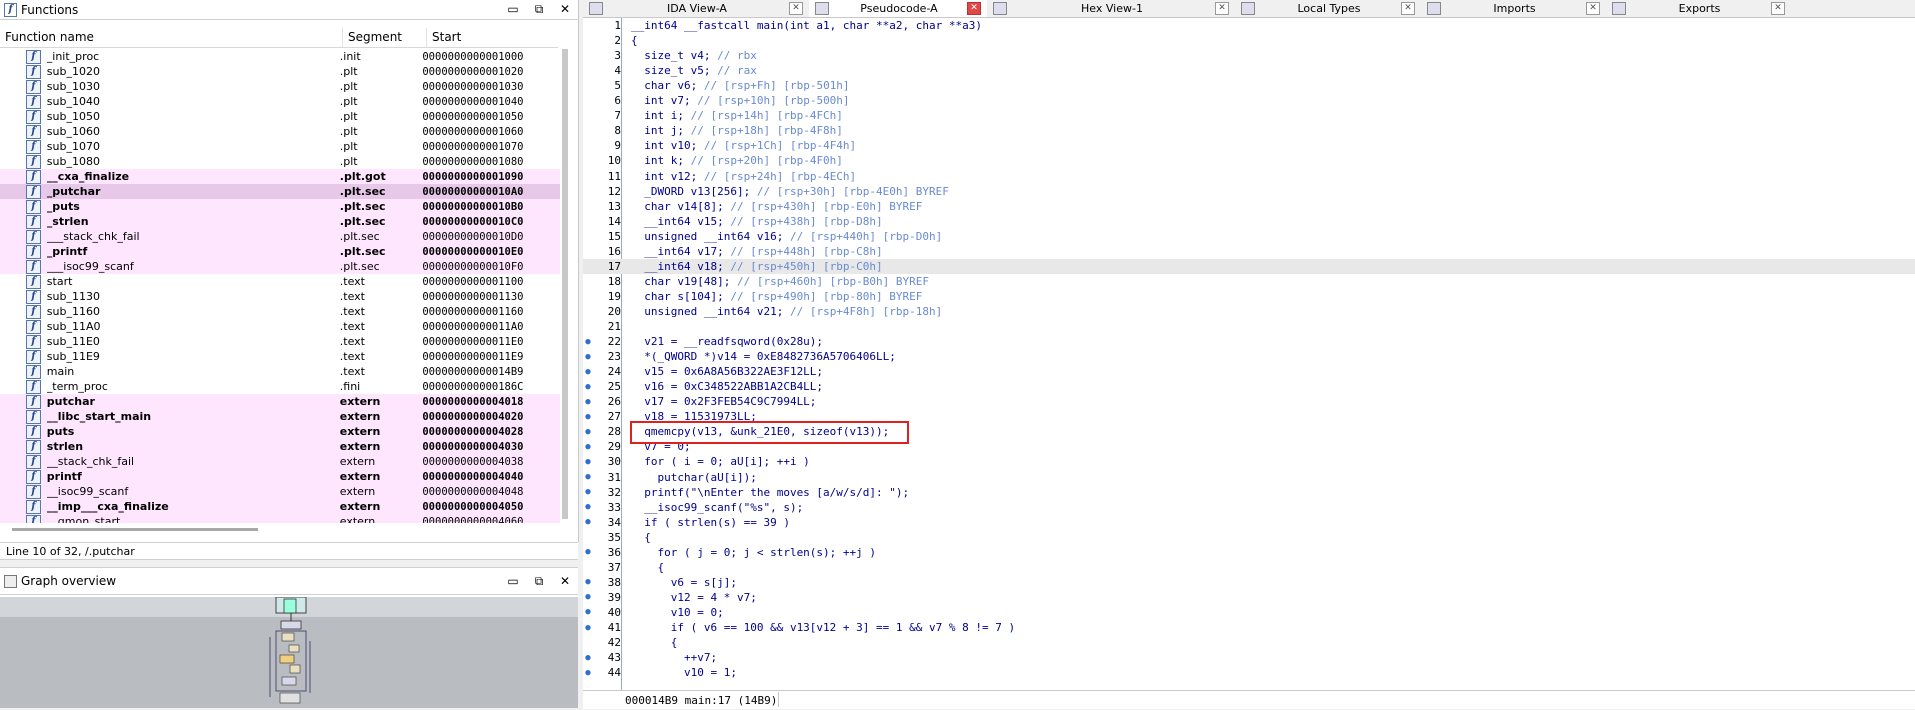  Describe the element at coordinates (1249, 176) in the screenshot. I see `code-line: 11 int v12; // [rsp+24h] [rbp-4ECh]` at that location.